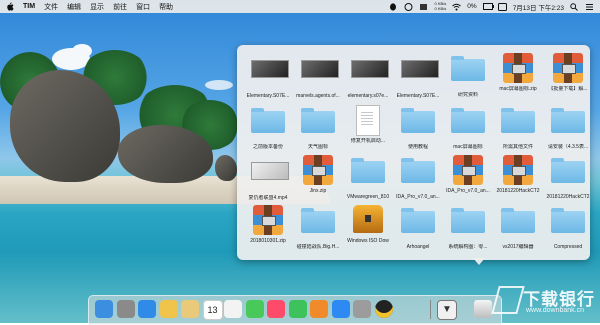  I want to click on qq-icon, so click(383, 309).